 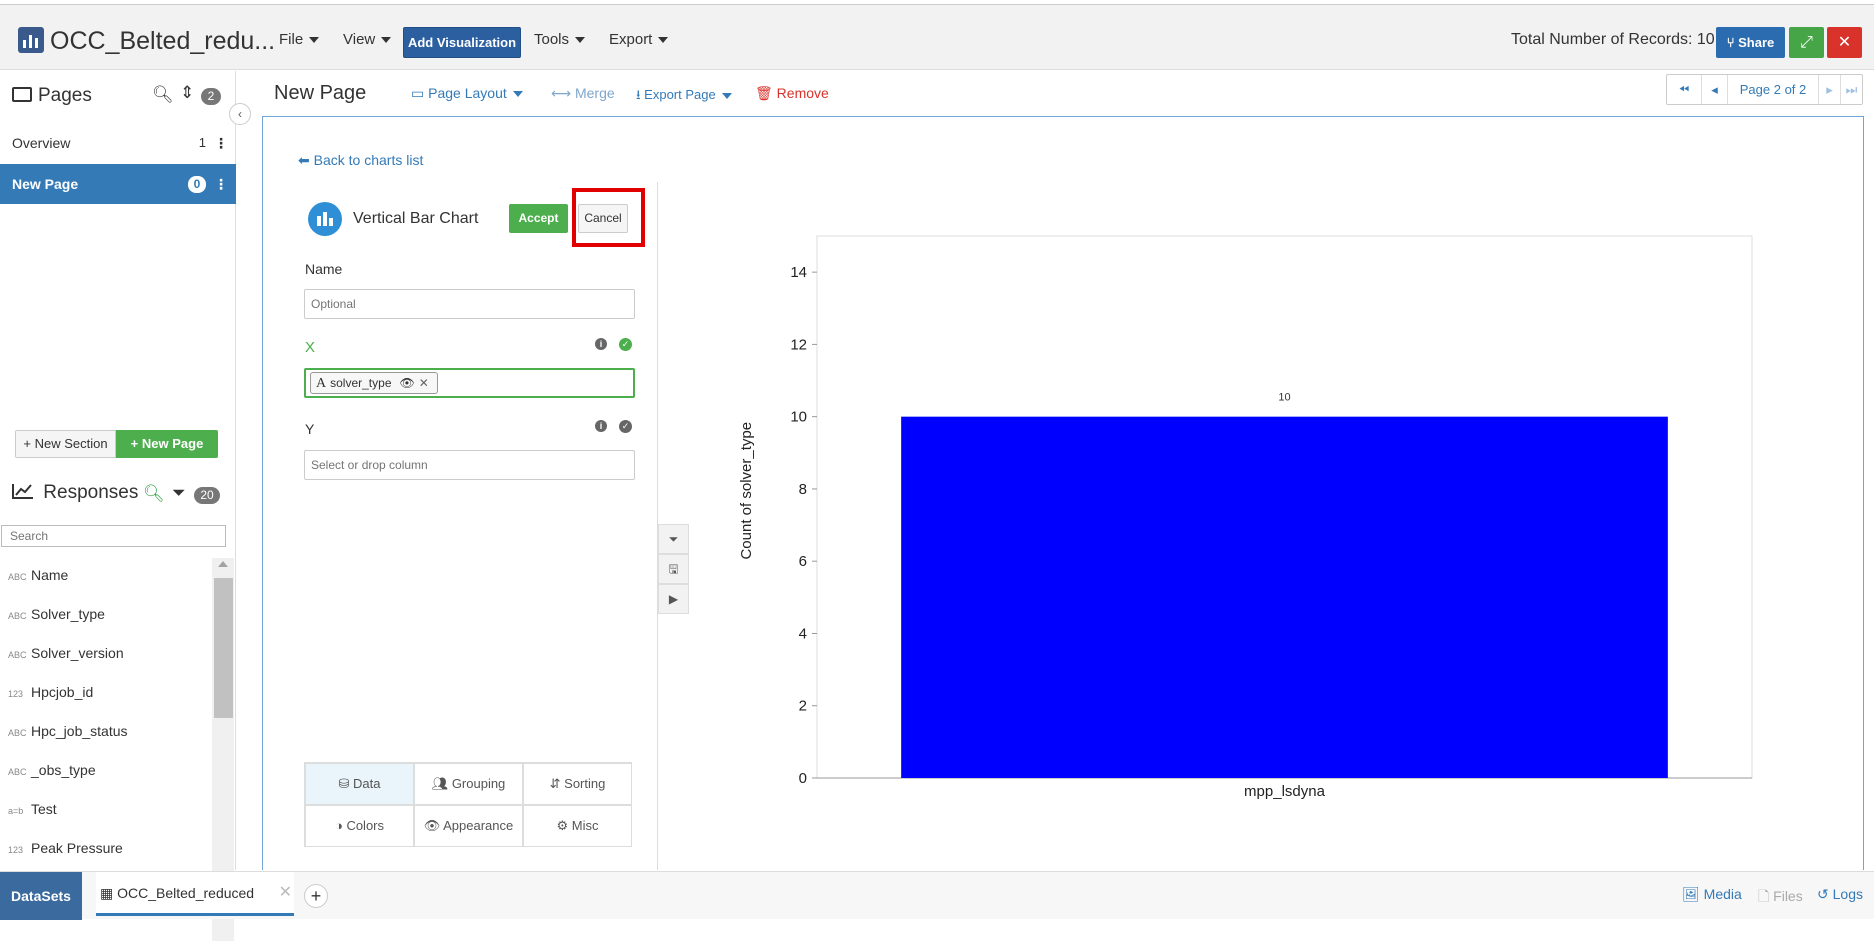 What do you see at coordinates (462, 42) in the screenshot?
I see `add-visualization-button: Add Visualization` at bounding box center [462, 42].